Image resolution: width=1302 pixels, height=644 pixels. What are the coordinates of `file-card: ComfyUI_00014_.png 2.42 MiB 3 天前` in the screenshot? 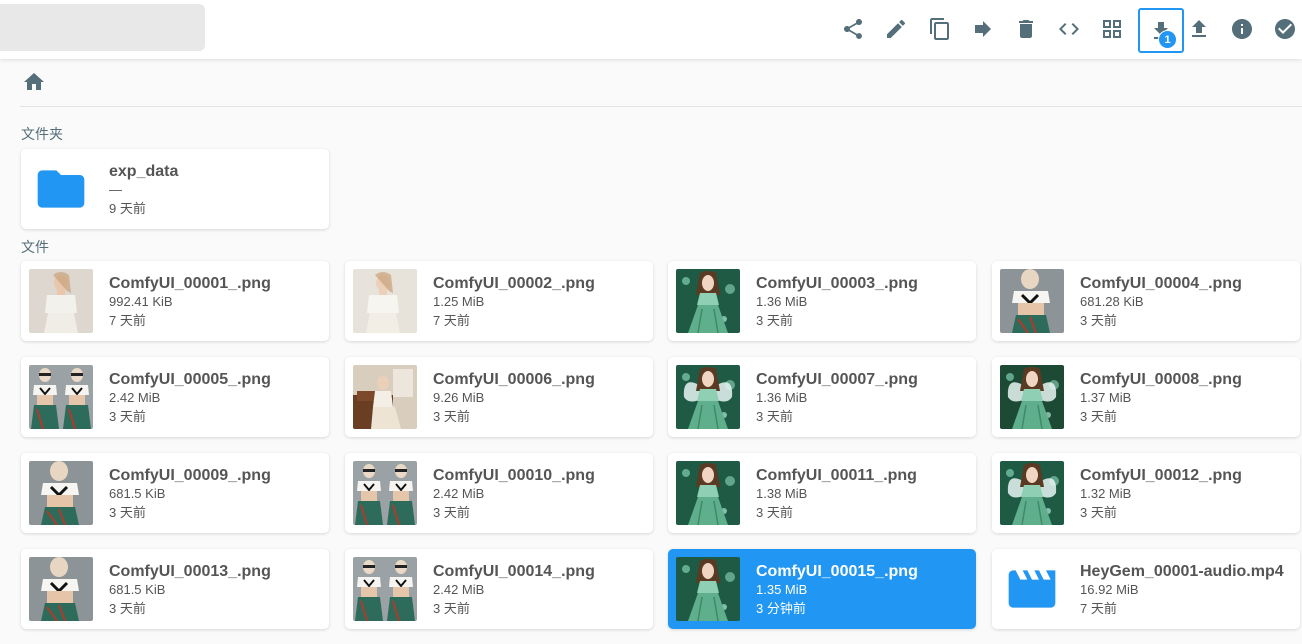 It's located at (499, 589).